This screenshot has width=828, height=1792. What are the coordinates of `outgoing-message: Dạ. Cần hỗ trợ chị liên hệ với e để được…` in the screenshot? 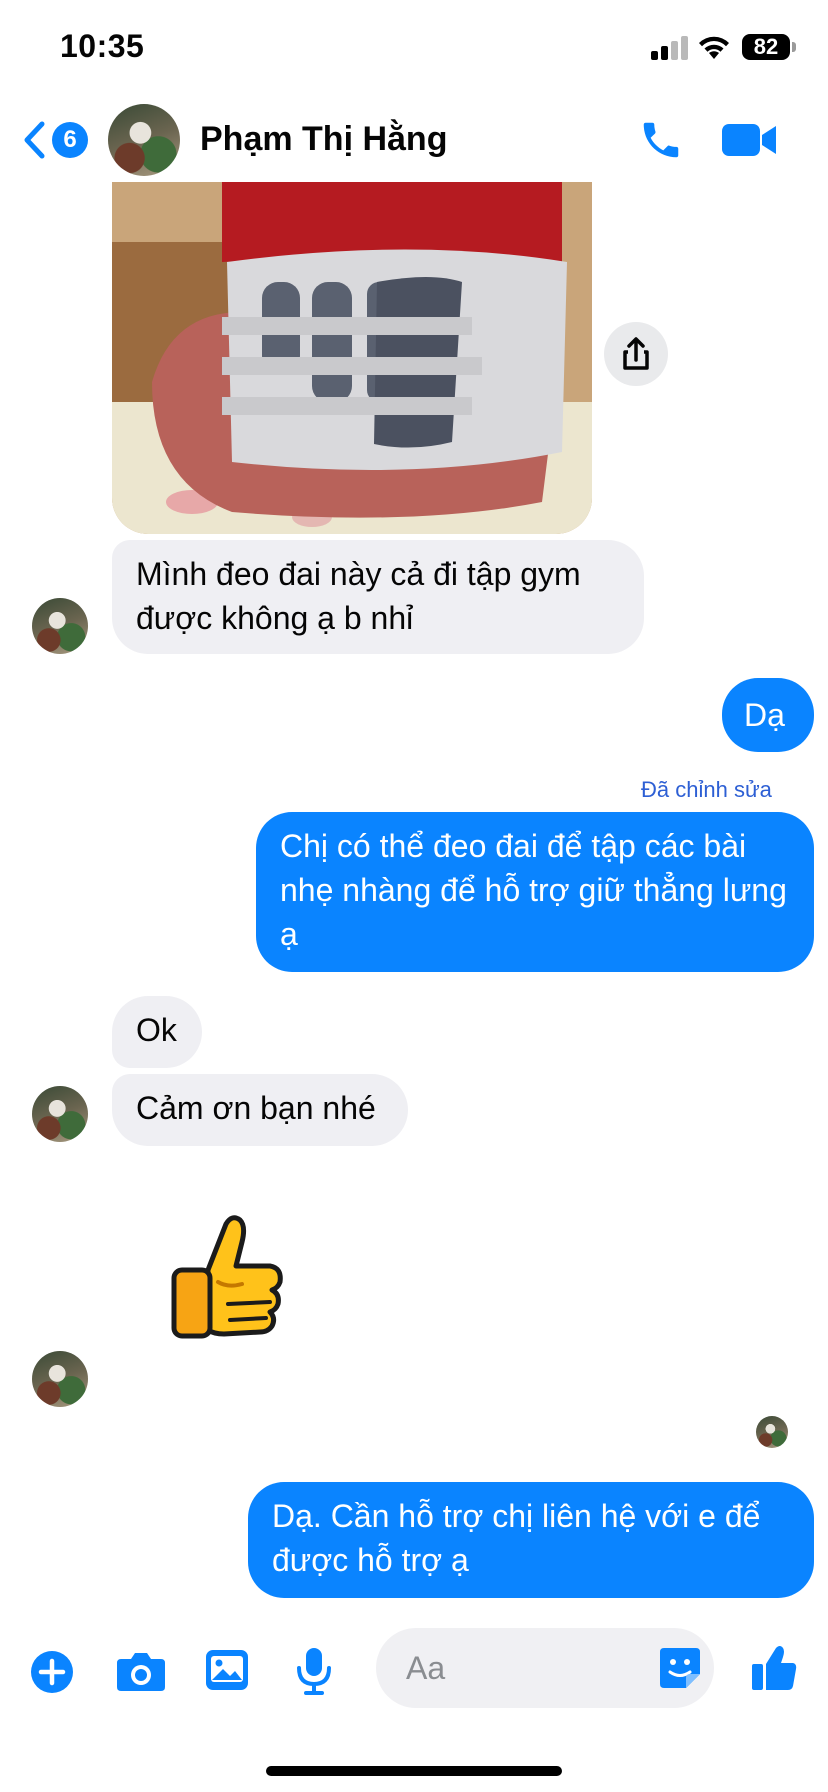 It's located at (531, 1540).